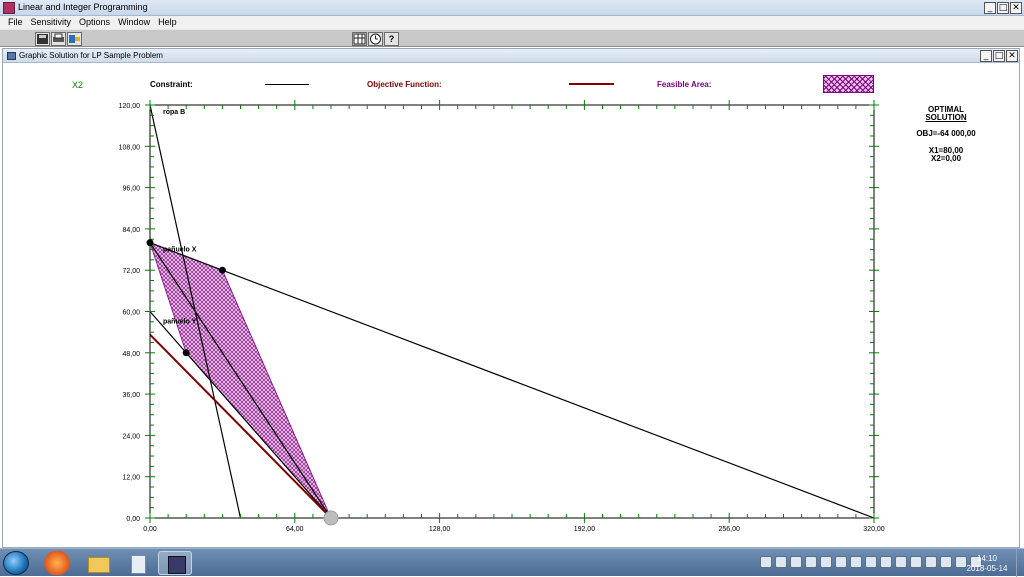  I want to click on x-tick-label: 256,00, so click(729, 529).